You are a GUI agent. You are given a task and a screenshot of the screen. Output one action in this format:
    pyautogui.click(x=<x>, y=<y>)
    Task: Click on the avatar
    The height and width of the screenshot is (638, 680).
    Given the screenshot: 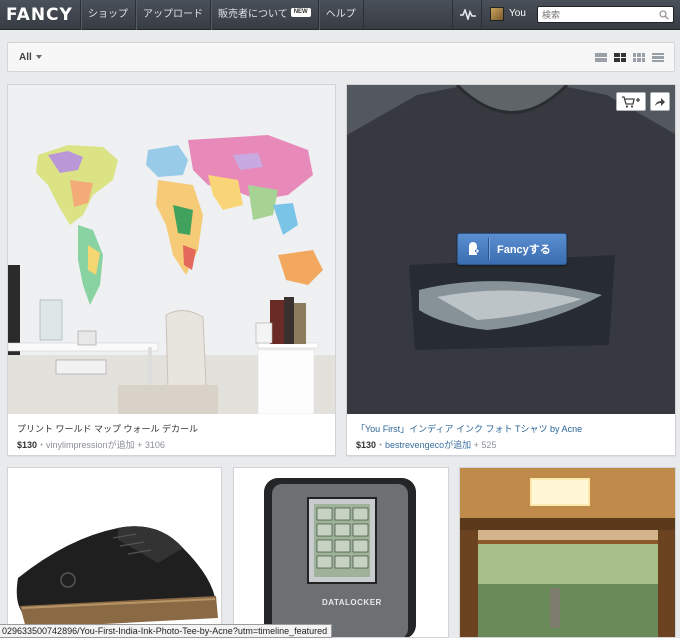 What is the action you would take?
    pyautogui.click(x=497, y=14)
    